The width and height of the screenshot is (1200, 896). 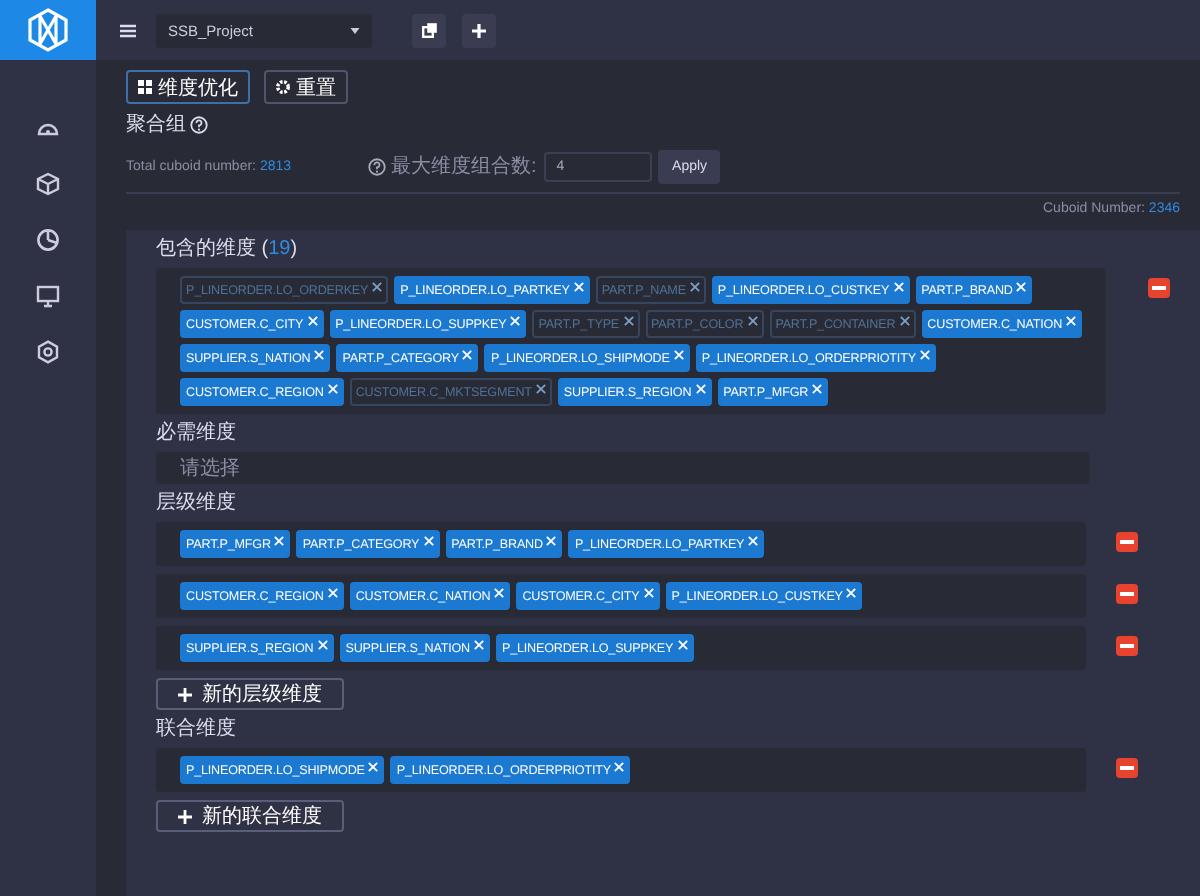 What do you see at coordinates (145, 87) in the screenshot?
I see `grid-icon` at bounding box center [145, 87].